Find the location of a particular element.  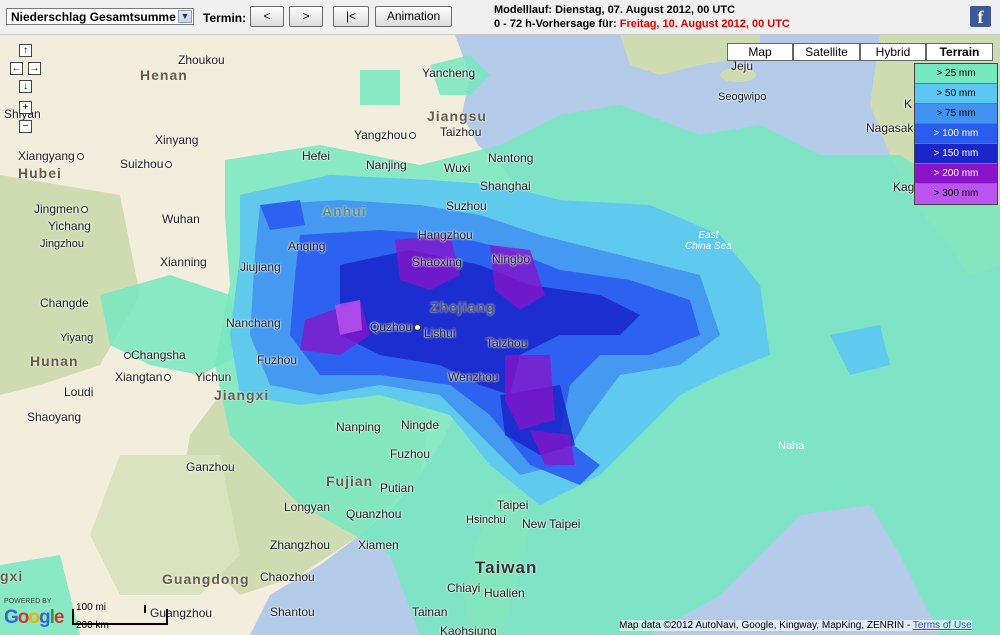

city-wuxi: Wuxi is located at coordinates (457, 168).